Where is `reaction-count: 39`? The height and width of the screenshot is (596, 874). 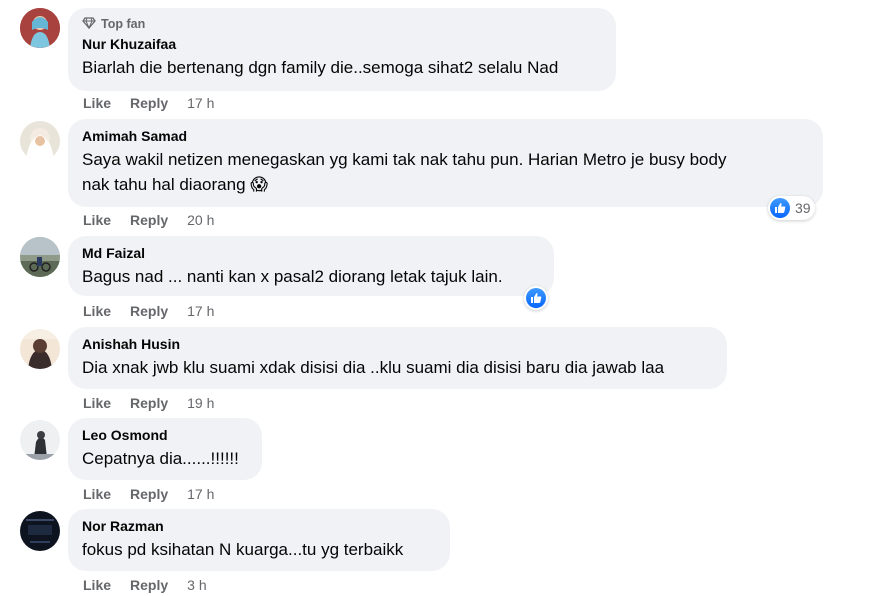
reaction-count: 39 is located at coordinates (803, 208).